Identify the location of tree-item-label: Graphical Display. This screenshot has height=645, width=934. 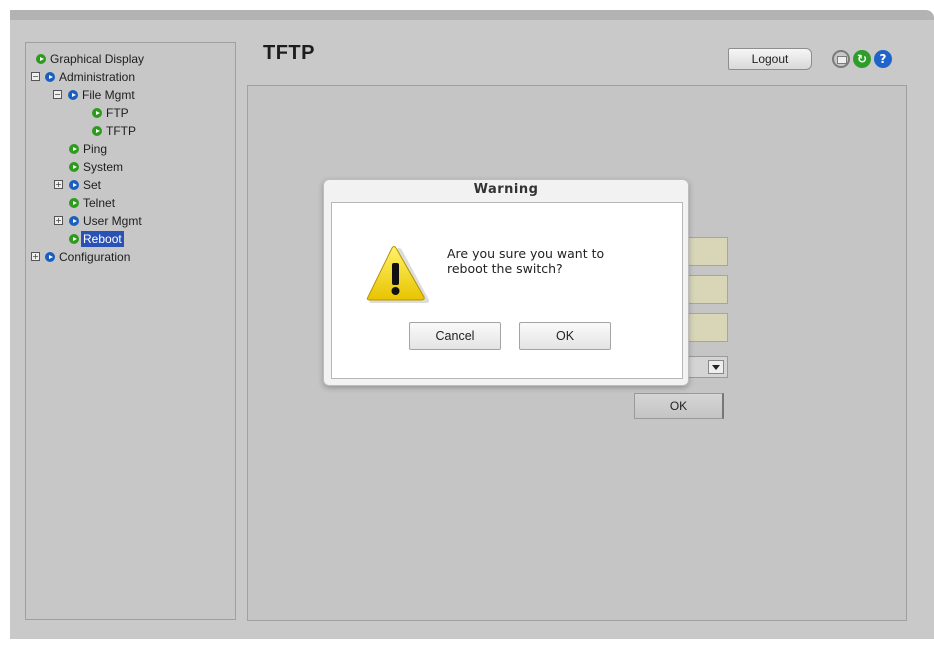
(97, 59).